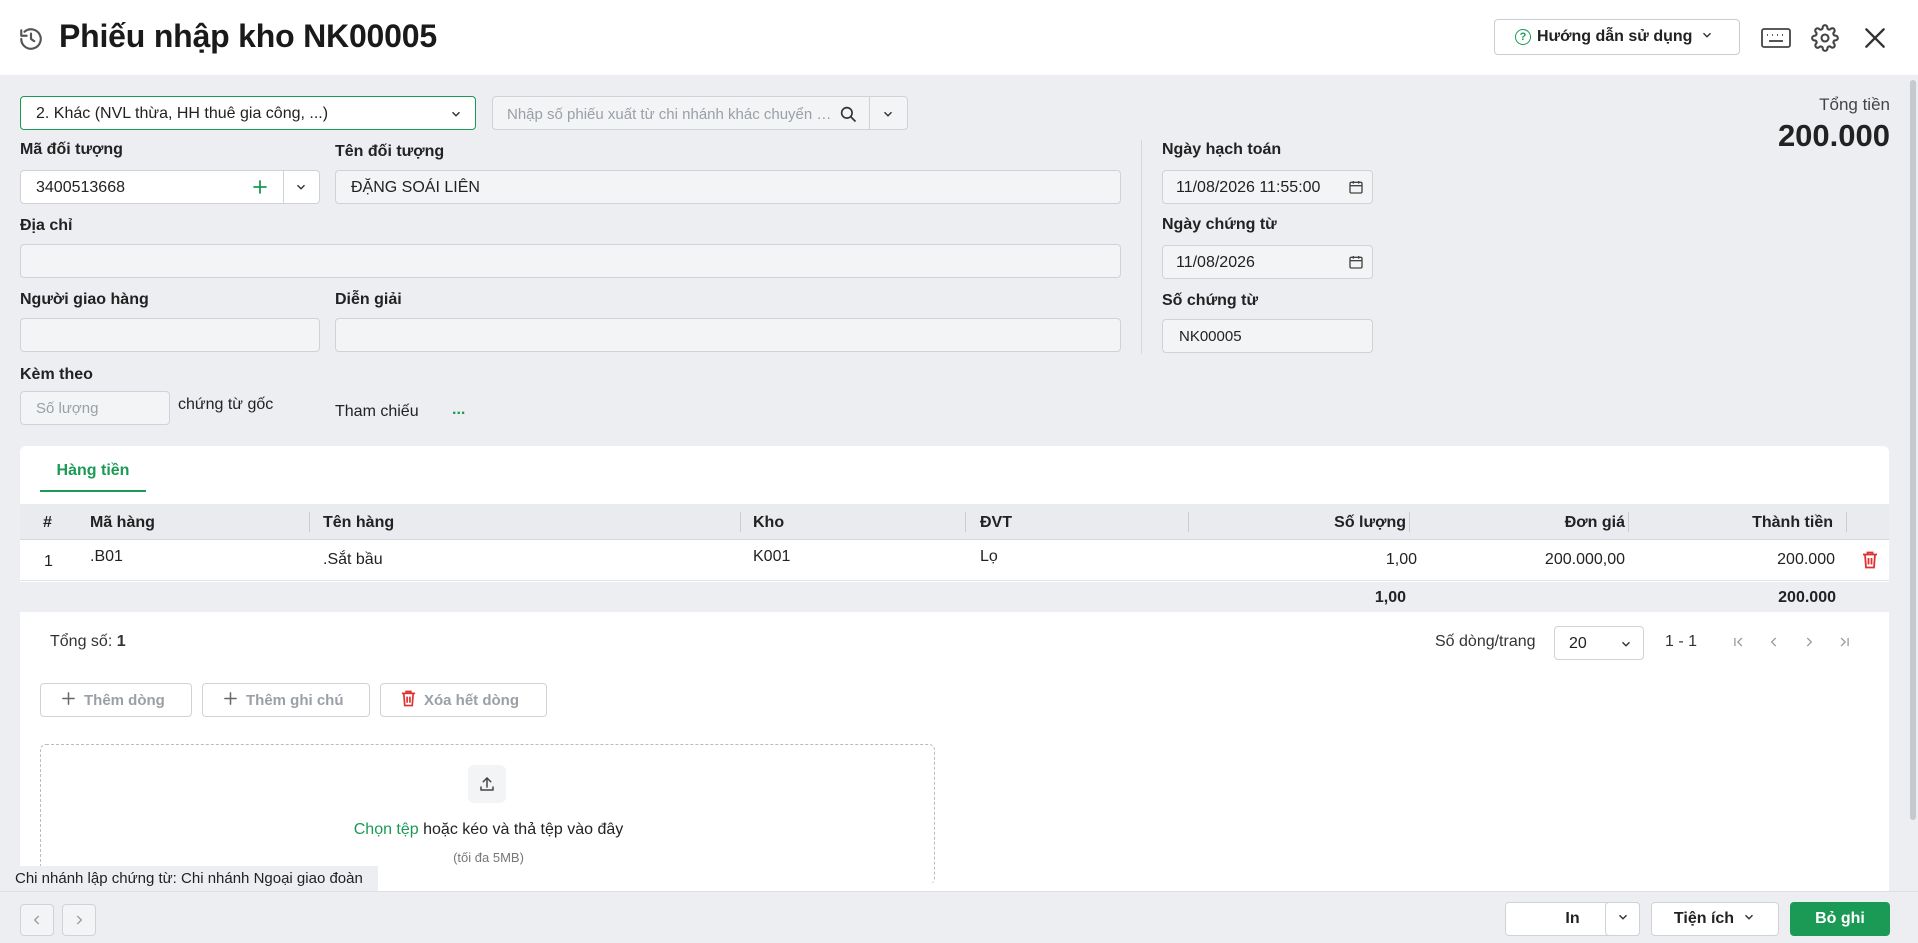 This screenshot has height=943, width=1918. Describe the element at coordinates (1681, 641) in the screenshot. I see `page-range: 1 - 1` at that location.